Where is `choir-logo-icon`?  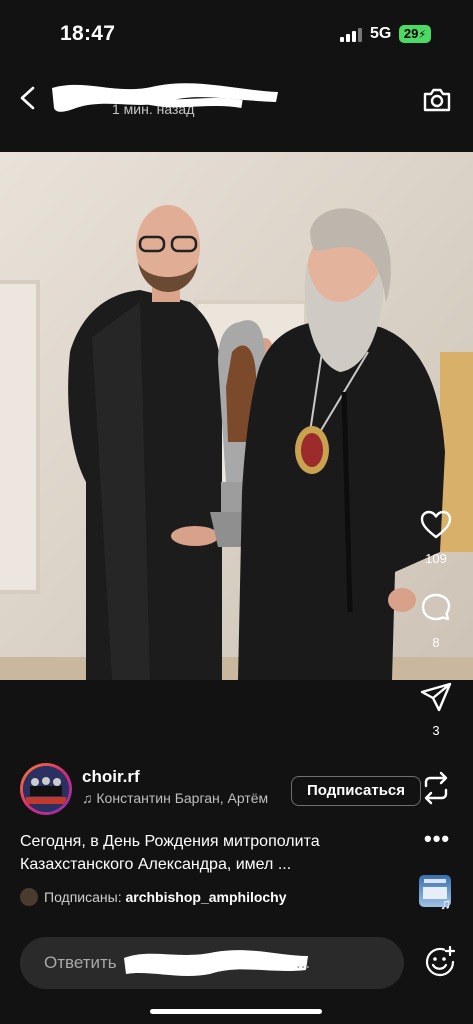
choir-logo-icon is located at coordinates (46, 789).